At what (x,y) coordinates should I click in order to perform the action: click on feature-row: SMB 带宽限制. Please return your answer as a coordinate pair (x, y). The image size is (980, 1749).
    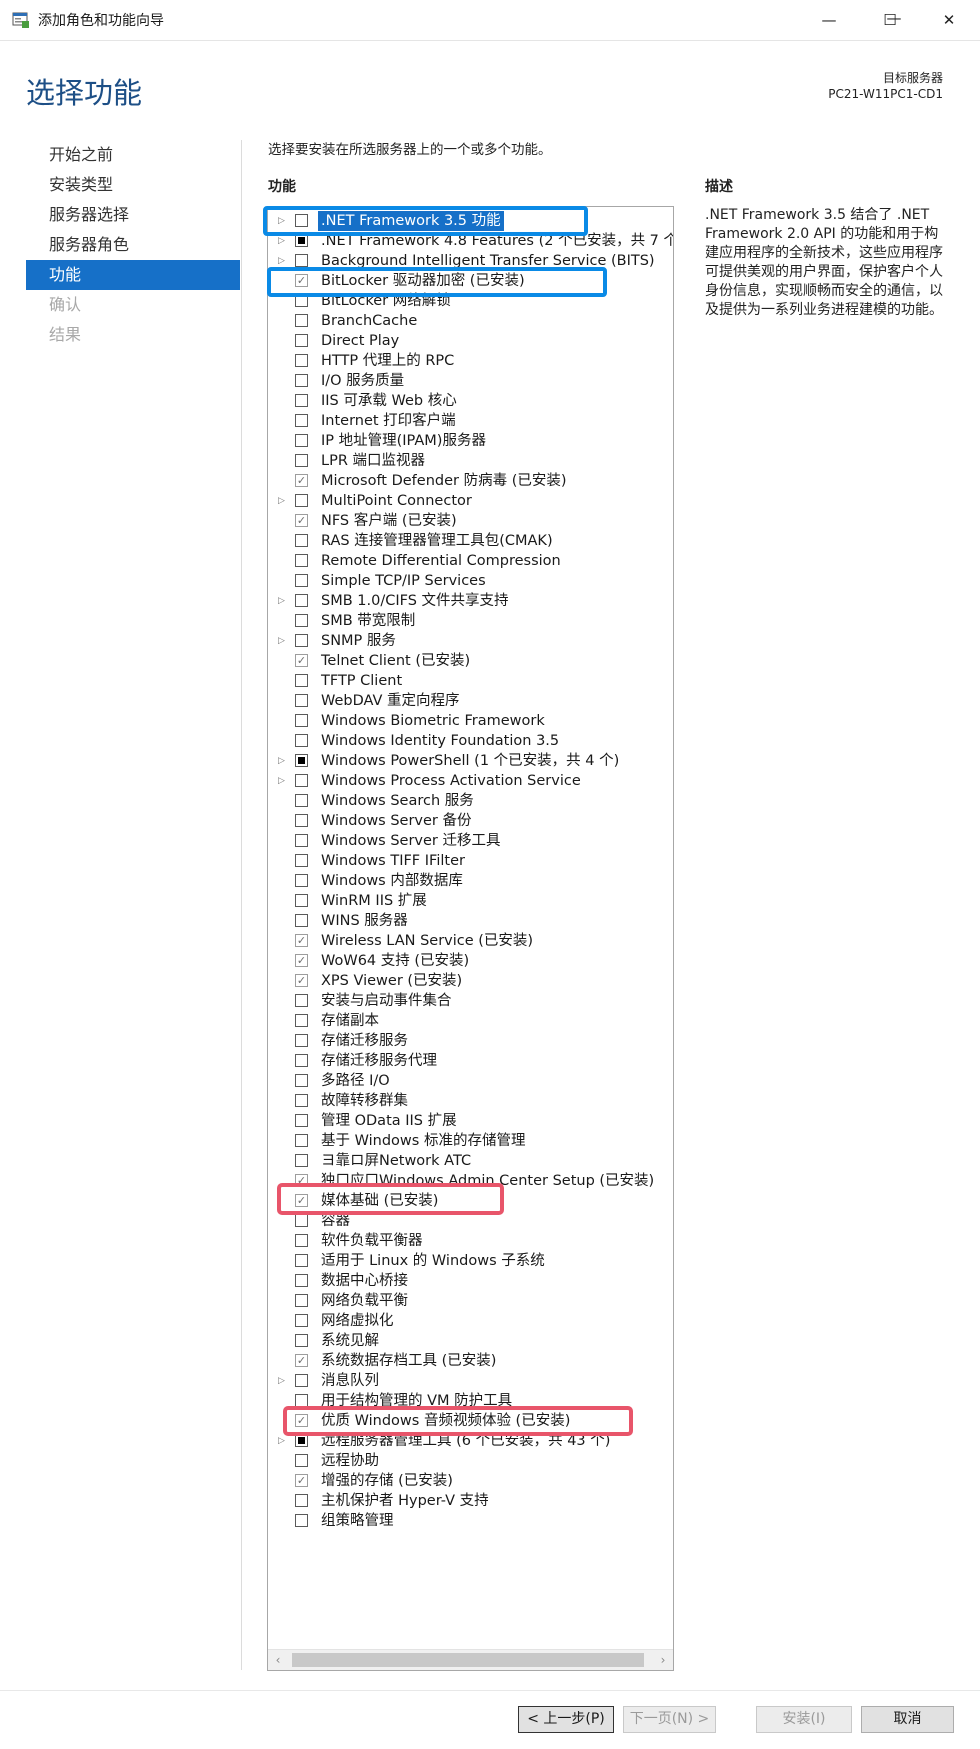
    Looking at the image, I should click on (470, 621).